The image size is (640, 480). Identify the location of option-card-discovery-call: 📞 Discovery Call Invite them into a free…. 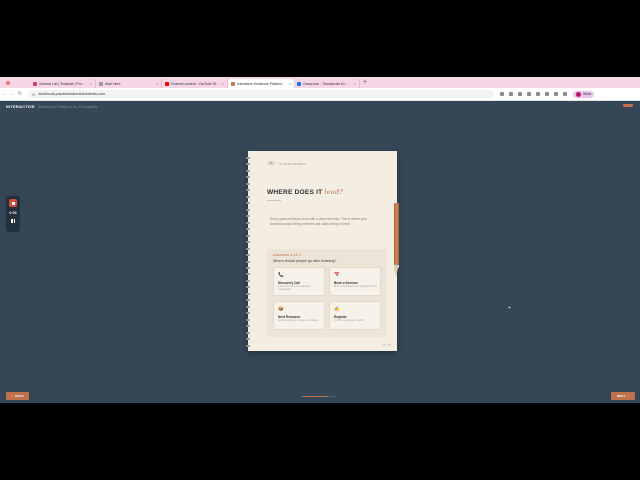
(299, 281).